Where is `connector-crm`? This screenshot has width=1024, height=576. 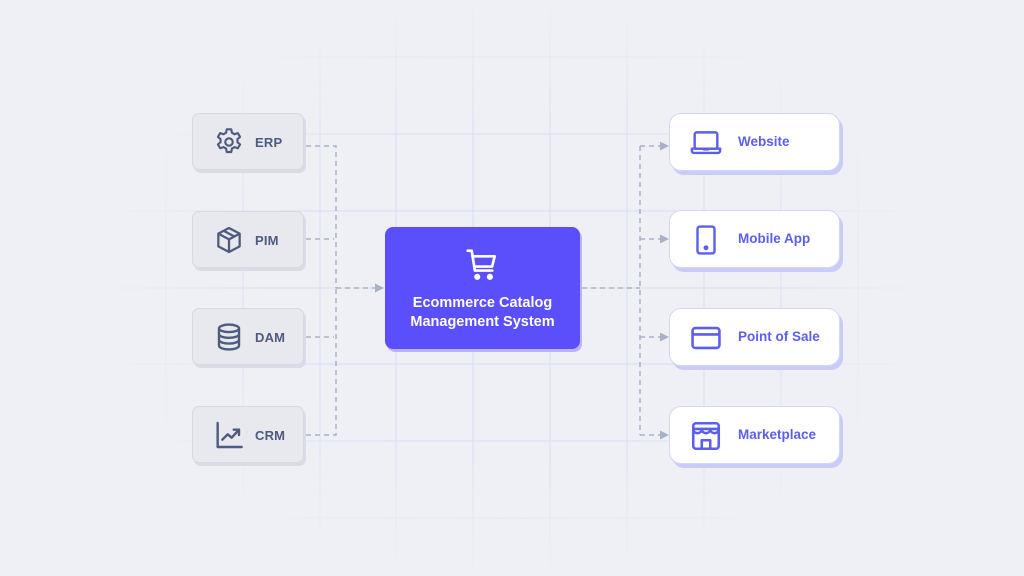
connector-crm is located at coordinates (321, 362).